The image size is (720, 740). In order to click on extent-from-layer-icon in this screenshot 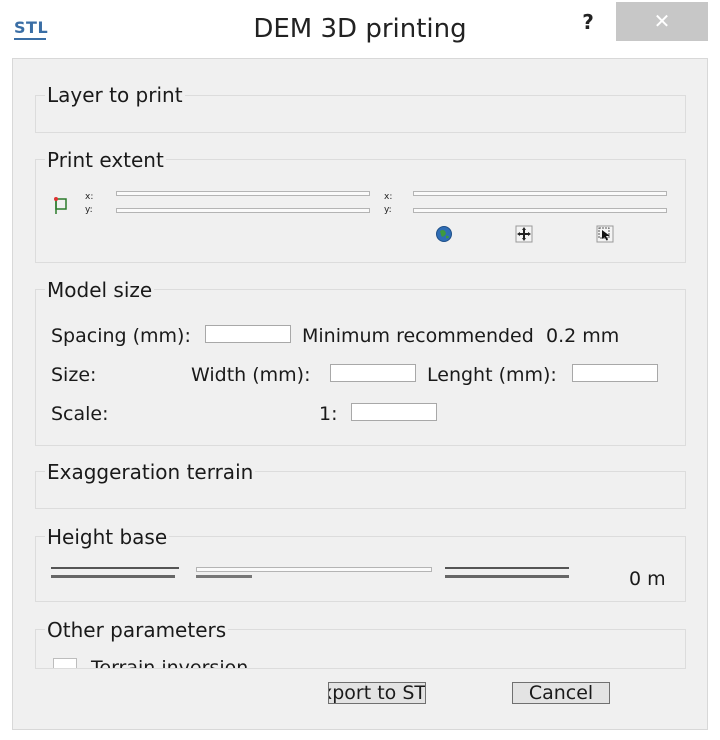, I will do `click(444, 234)`.